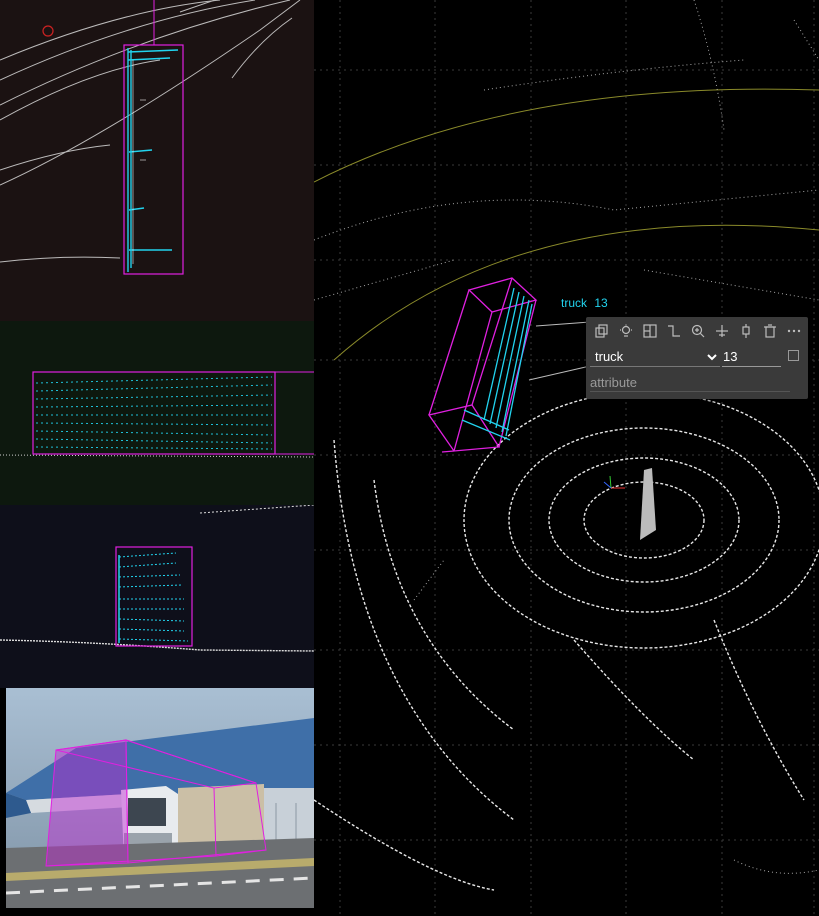  I want to click on truck-box-side, so click(154, 413).